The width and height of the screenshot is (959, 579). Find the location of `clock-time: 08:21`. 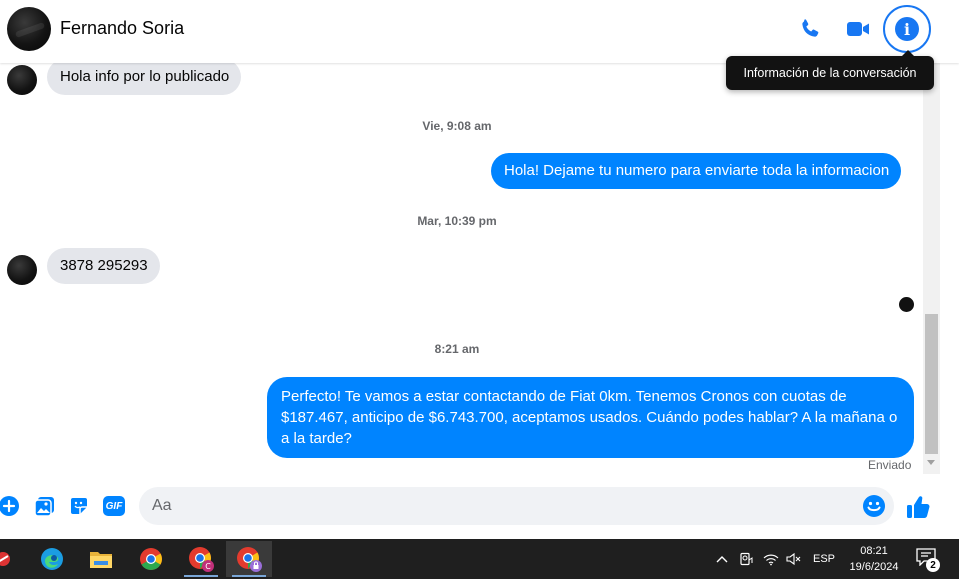

clock-time: 08:21 is located at coordinates (874, 551).